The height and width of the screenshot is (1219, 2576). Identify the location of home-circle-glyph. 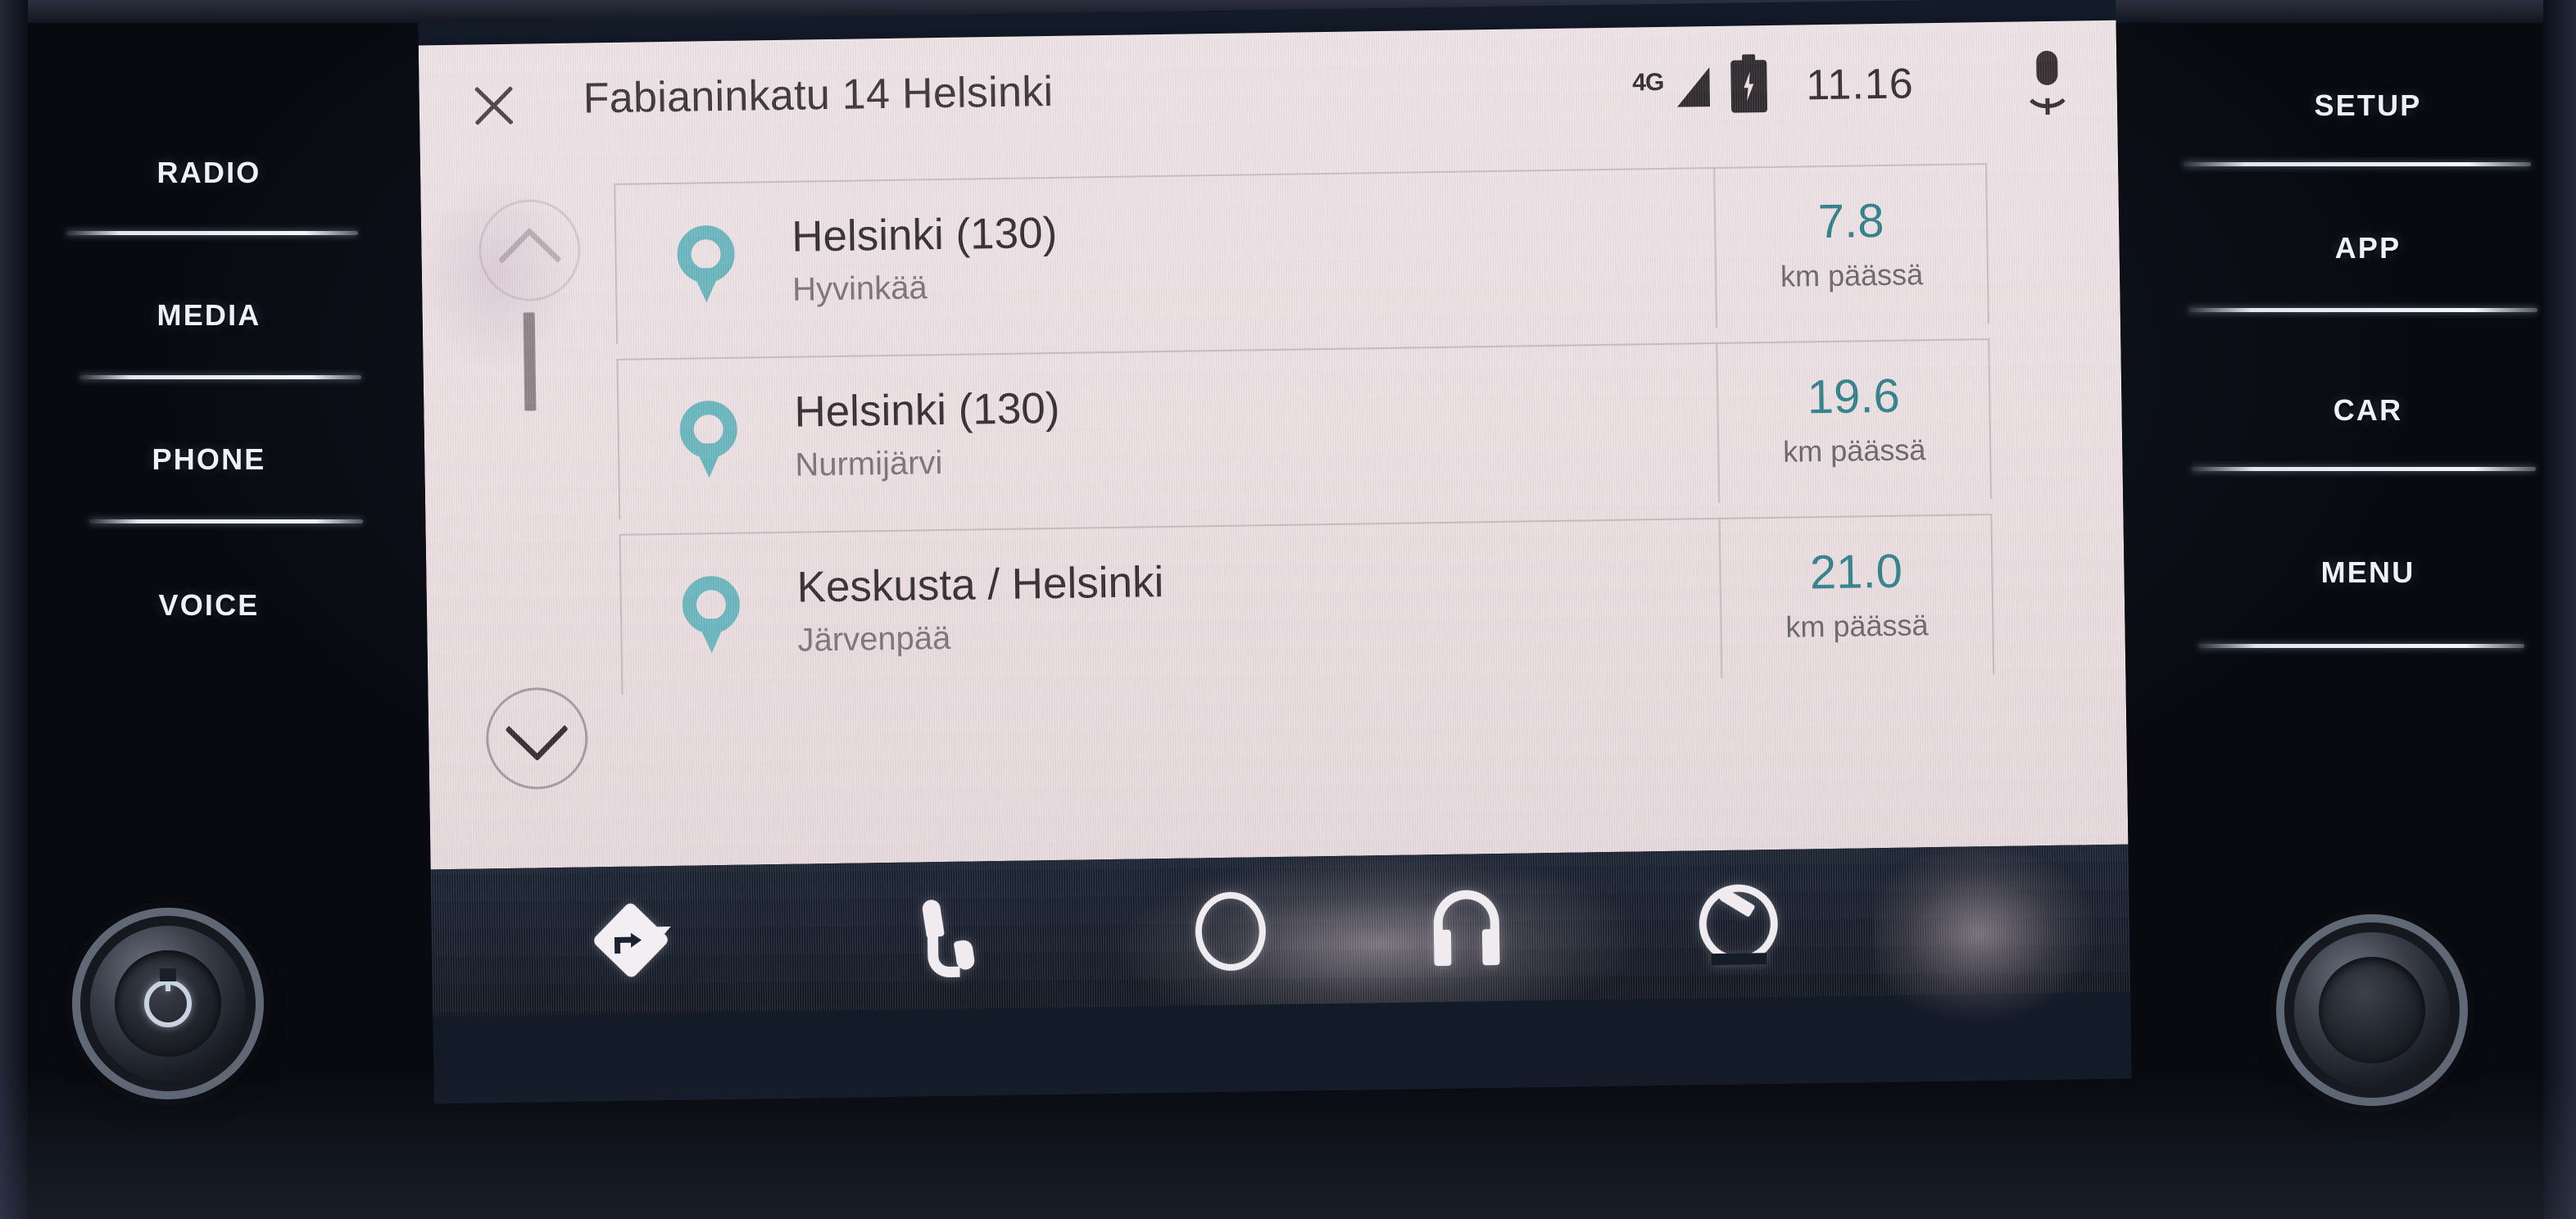
(1231, 931).